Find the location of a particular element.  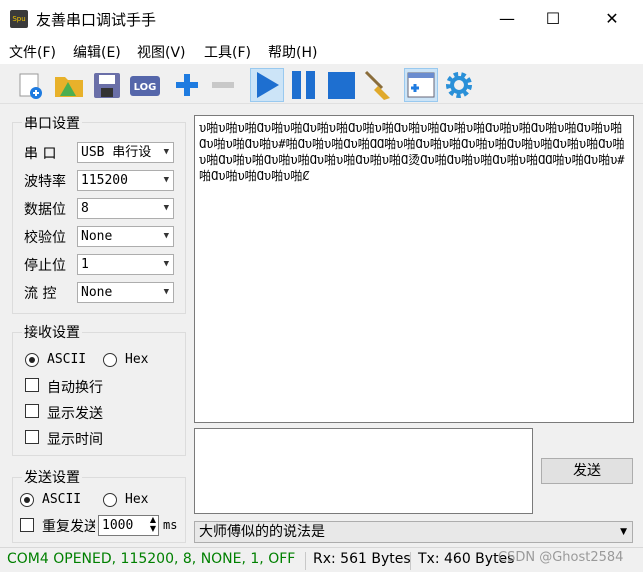

port-select: USB 串行设 ▼ is located at coordinates (125, 152).